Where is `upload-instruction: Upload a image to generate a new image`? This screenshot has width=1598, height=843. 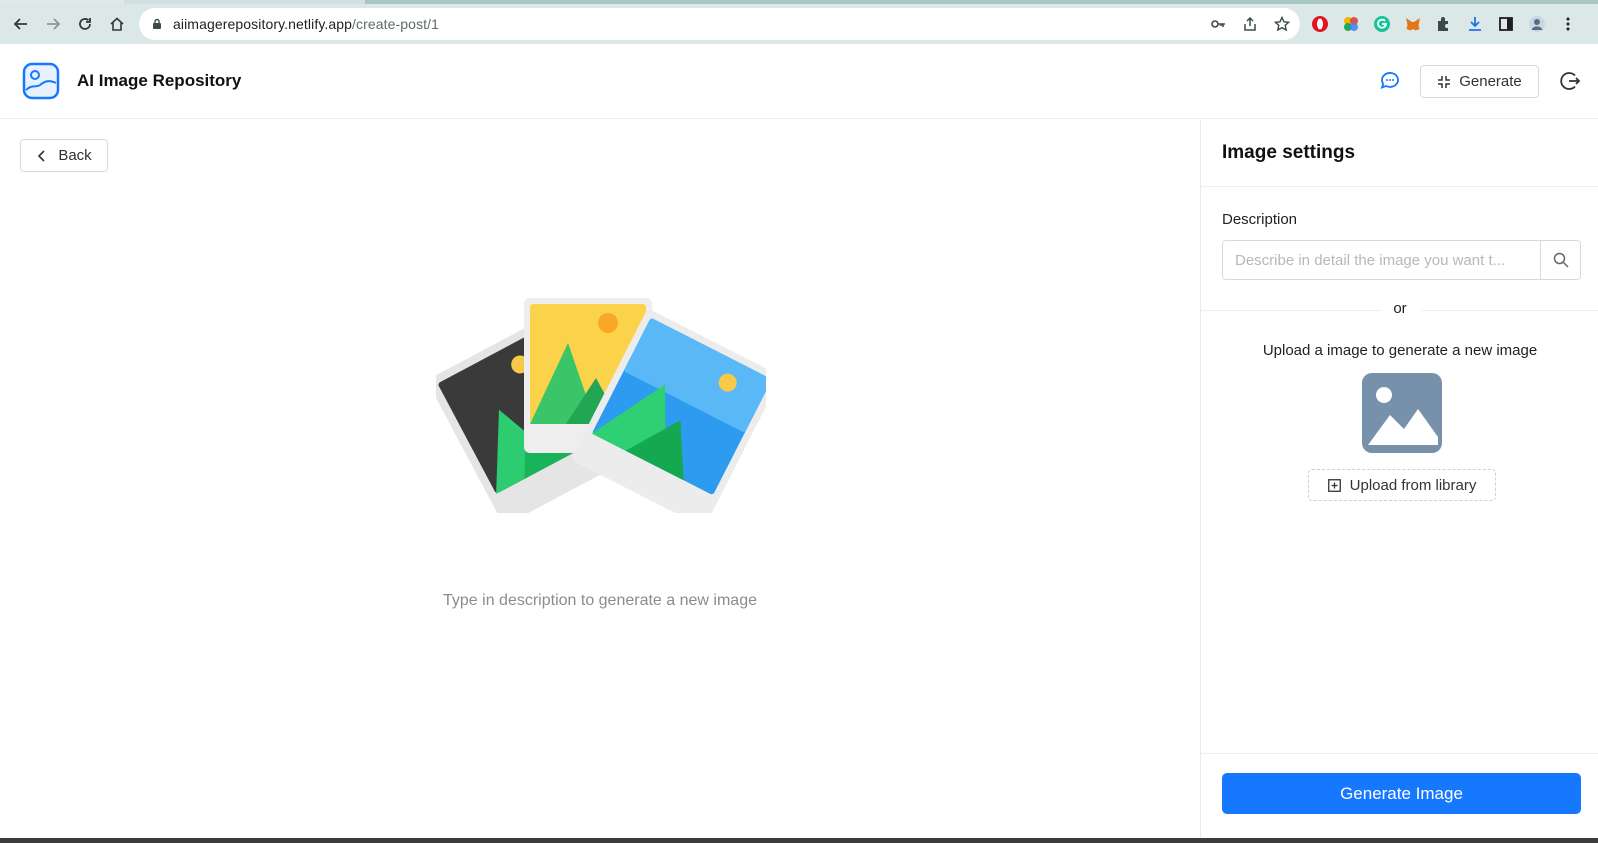
upload-instruction: Upload a image to generate a new image is located at coordinates (1400, 350).